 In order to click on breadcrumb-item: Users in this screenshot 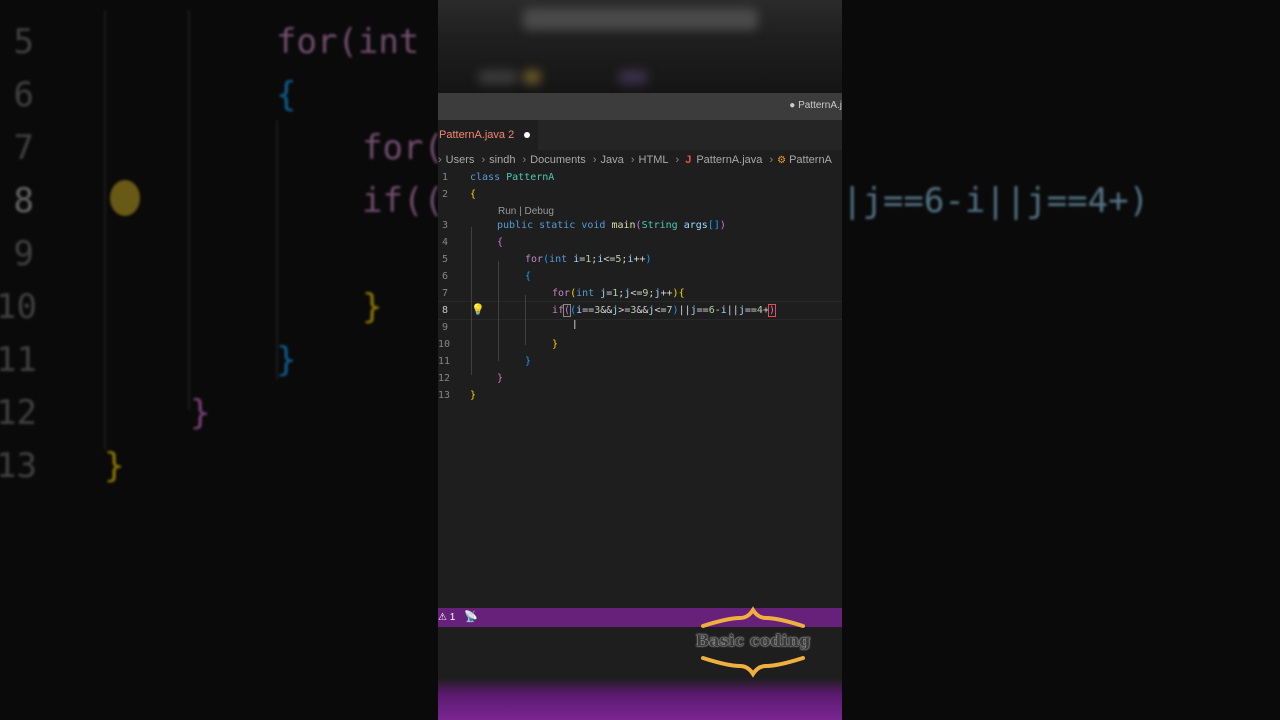, I will do `click(460, 160)`.